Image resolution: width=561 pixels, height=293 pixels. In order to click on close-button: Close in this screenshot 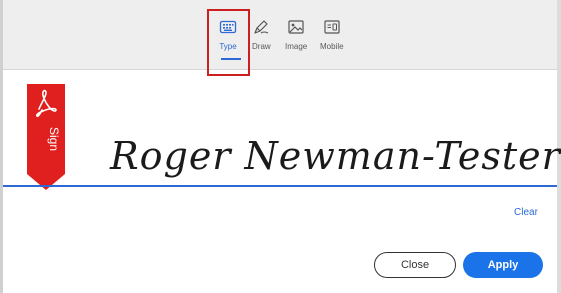, I will do `click(415, 265)`.